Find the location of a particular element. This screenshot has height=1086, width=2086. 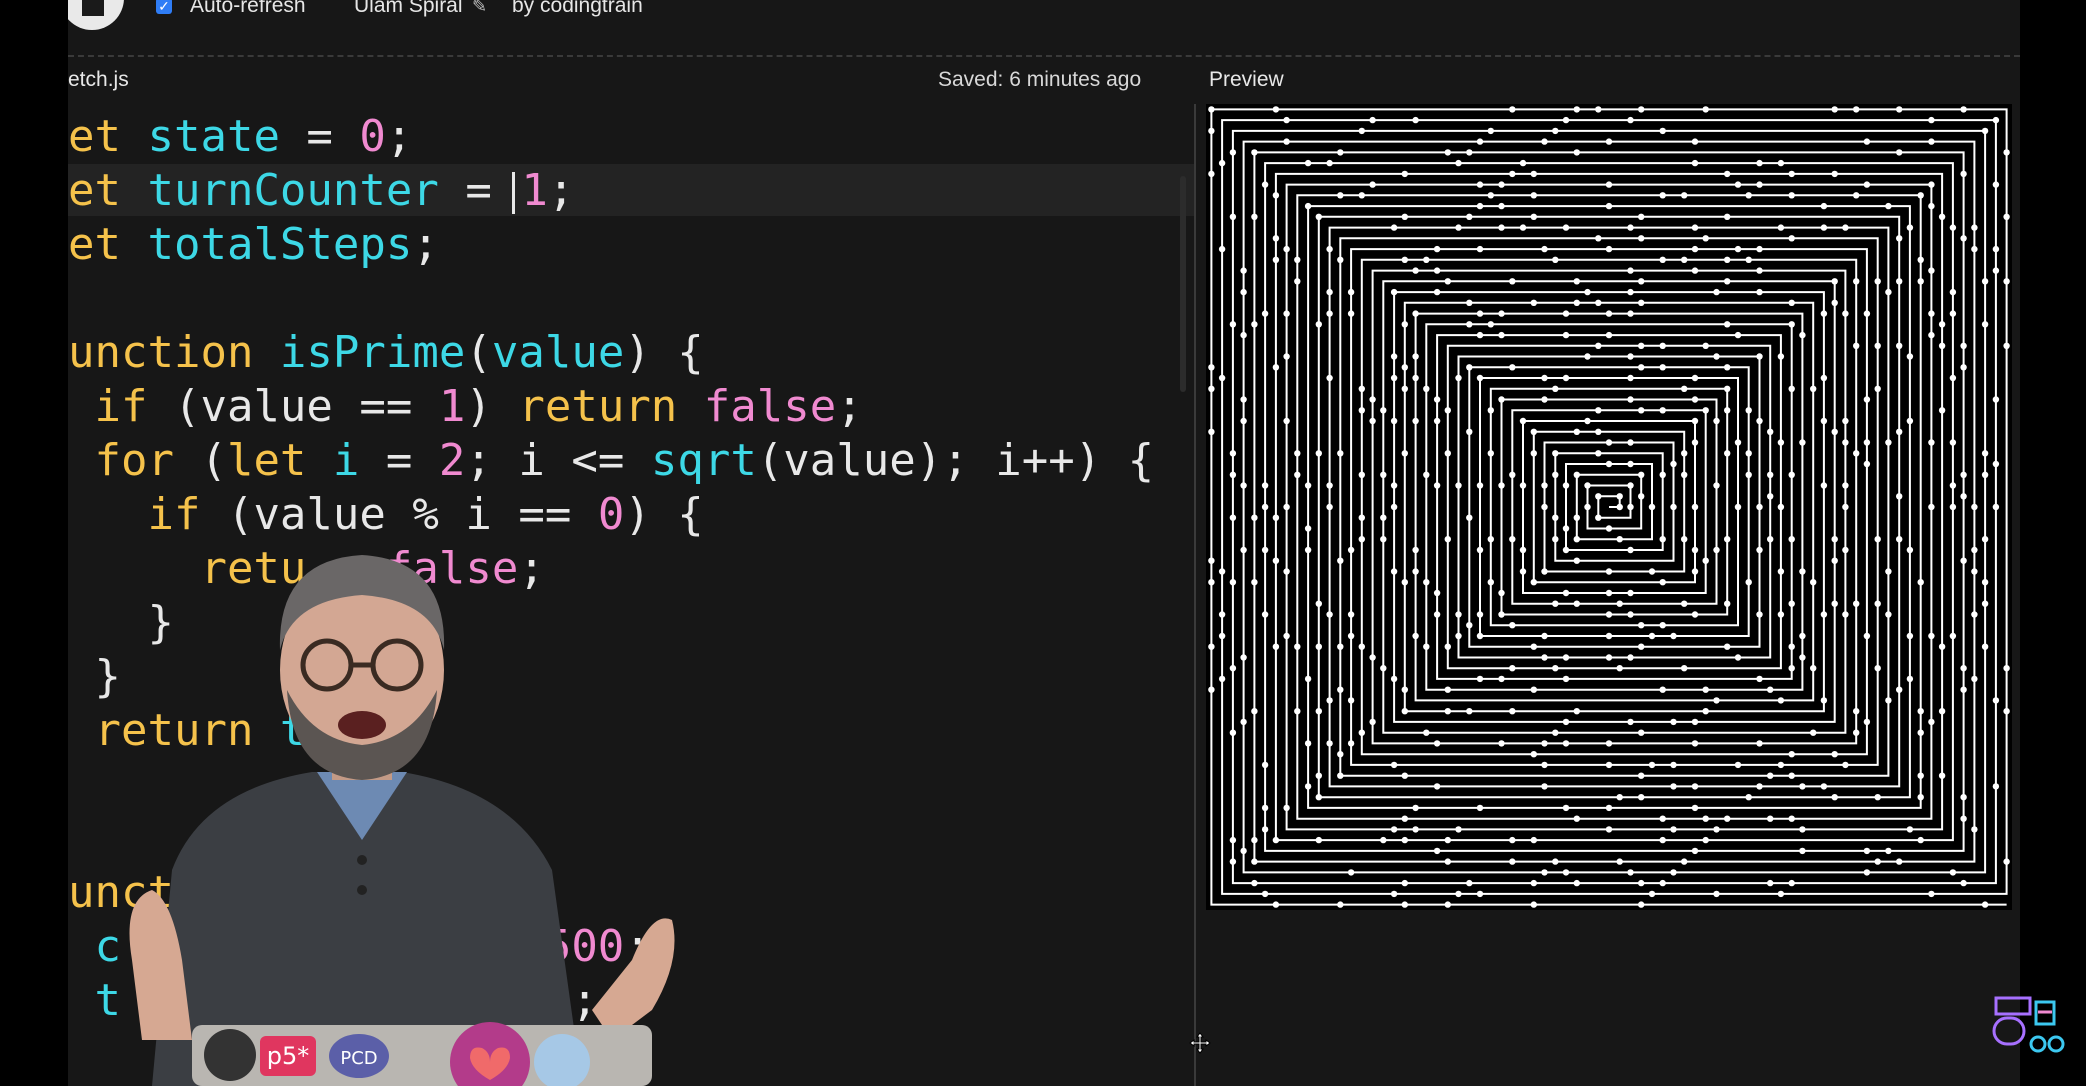

saved-status: Saved: 6 minutes ago is located at coordinates (1040, 79).